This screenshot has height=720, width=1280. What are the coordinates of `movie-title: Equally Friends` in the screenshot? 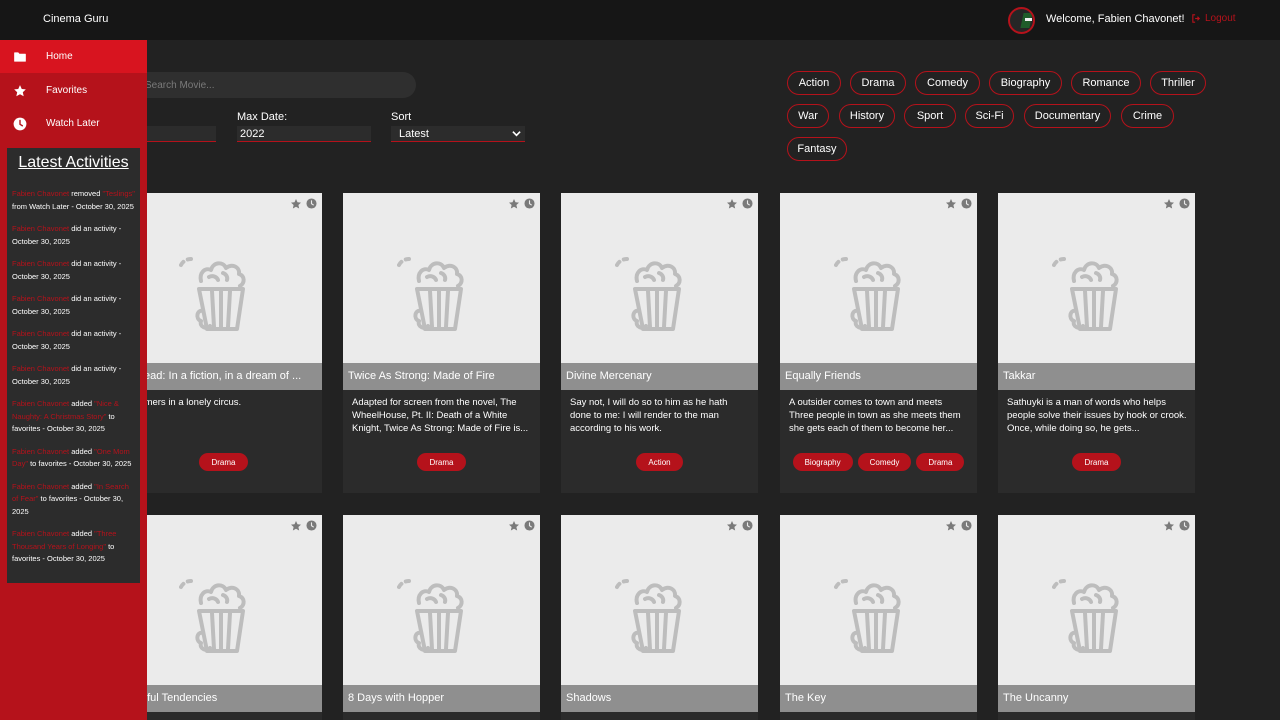 It's located at (878, 376).